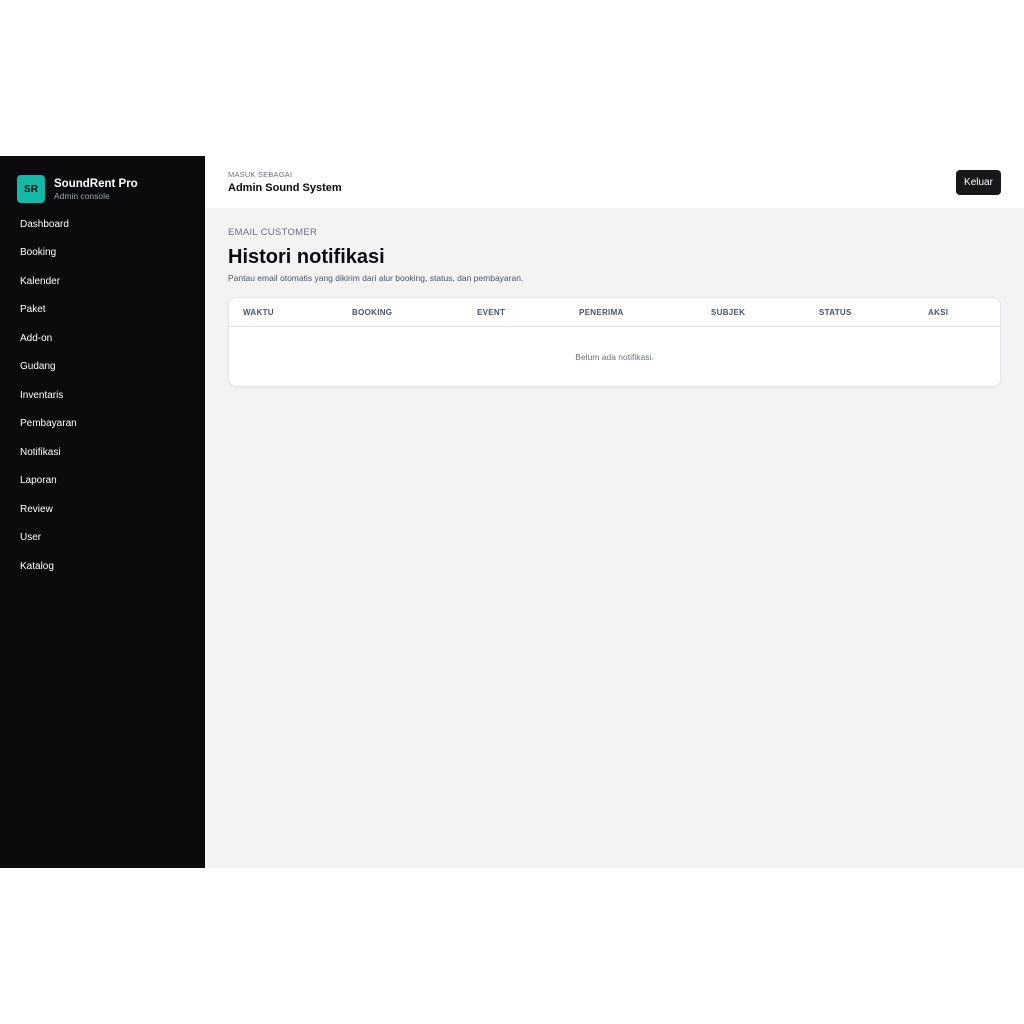 This screenshot has height=1024, width=1024. Describe the element at coordinates (102, 452) in the screenshot. I see `sidebar-item-notifikasi: Notifikasi` at that location.